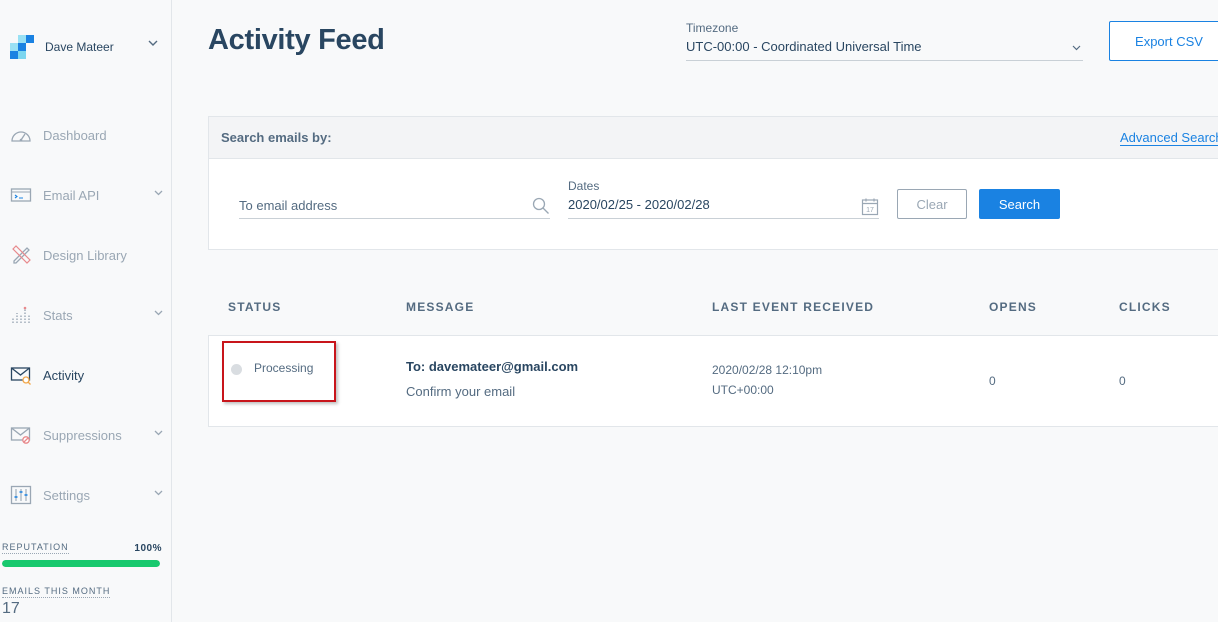 This screenshot has height=622, width=1218. I want to click on bar-chart-icon, so click(21, 315).